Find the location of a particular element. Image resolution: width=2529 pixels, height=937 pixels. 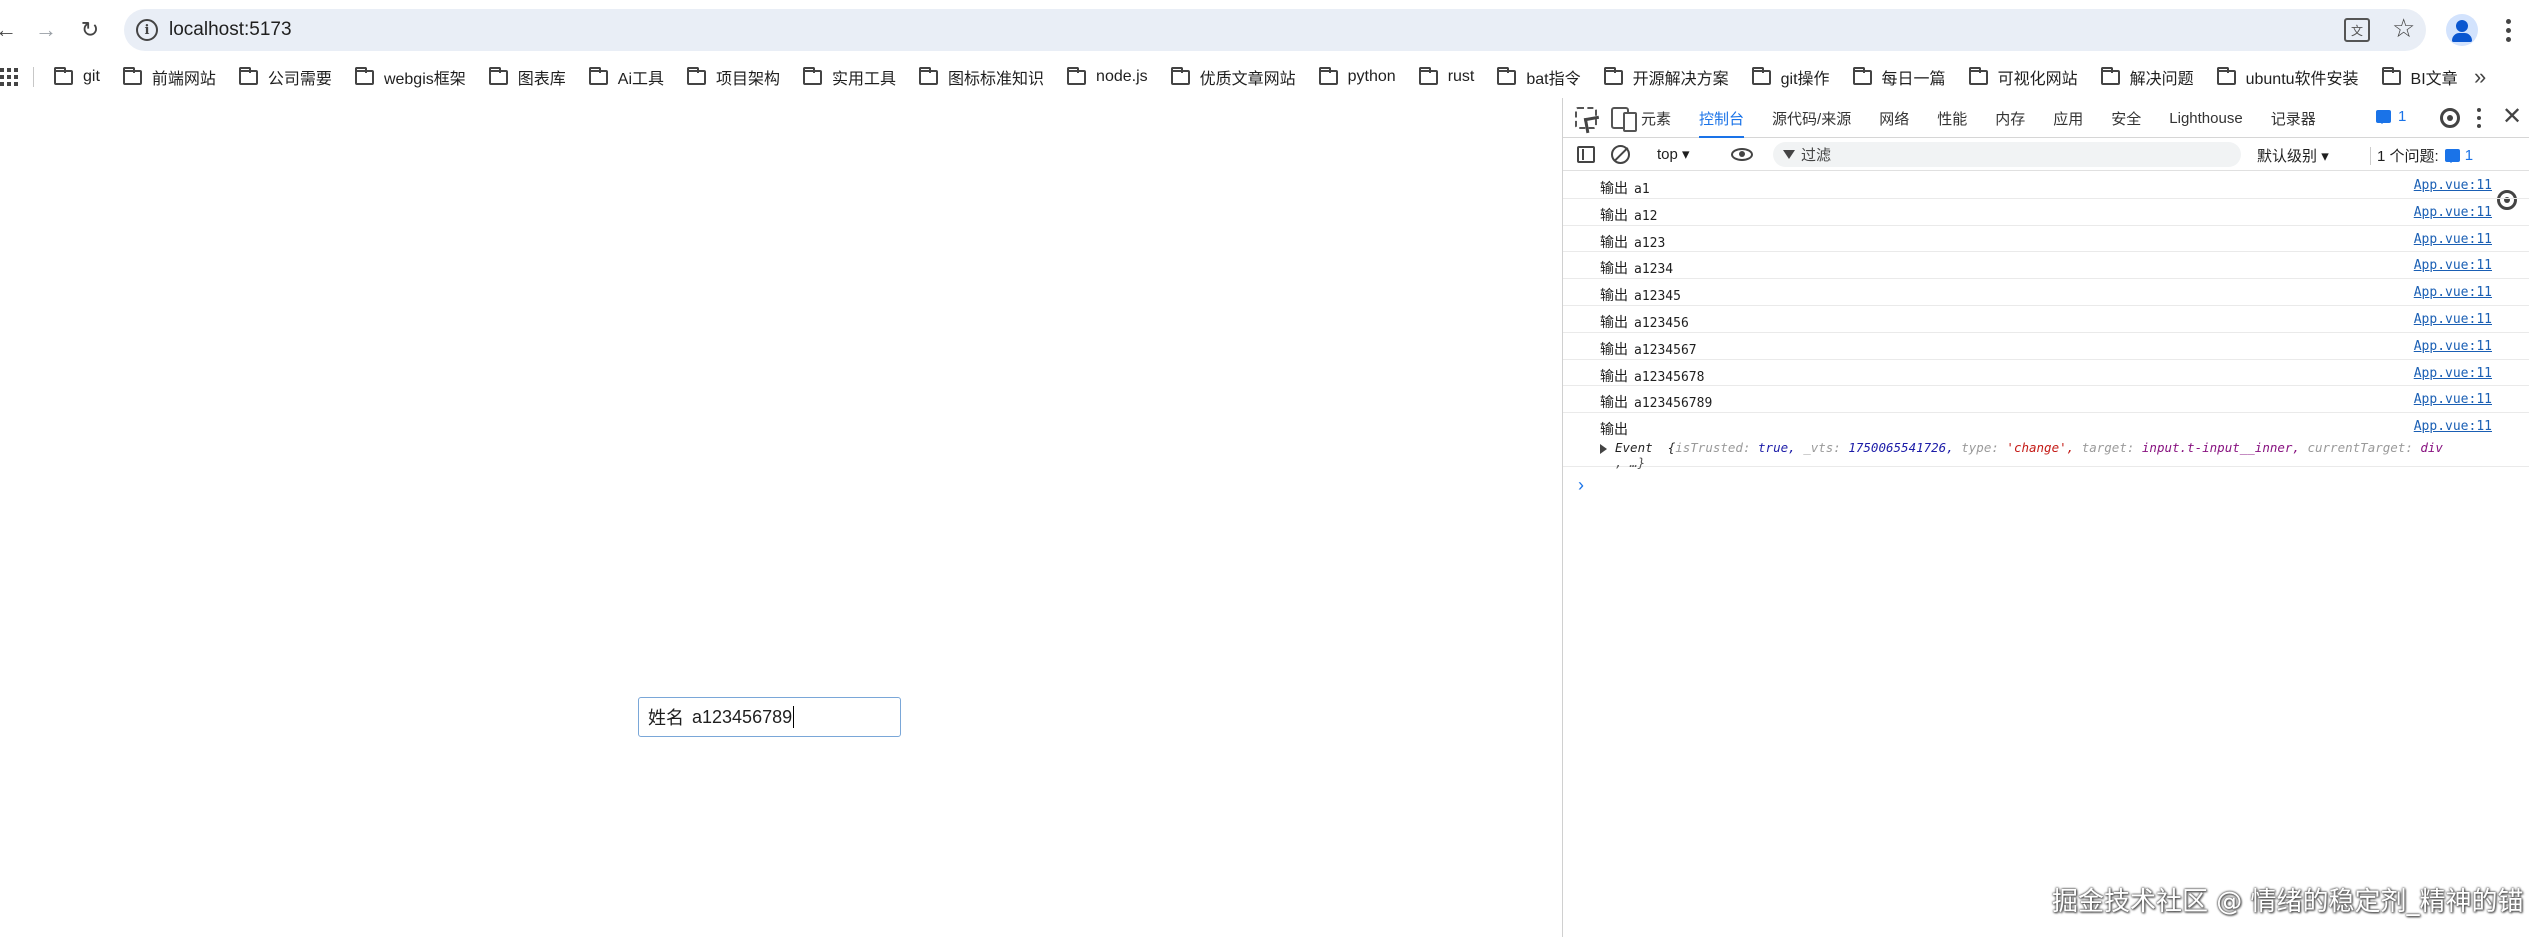

site-info-icon: i is located at coordinates (147, 30).